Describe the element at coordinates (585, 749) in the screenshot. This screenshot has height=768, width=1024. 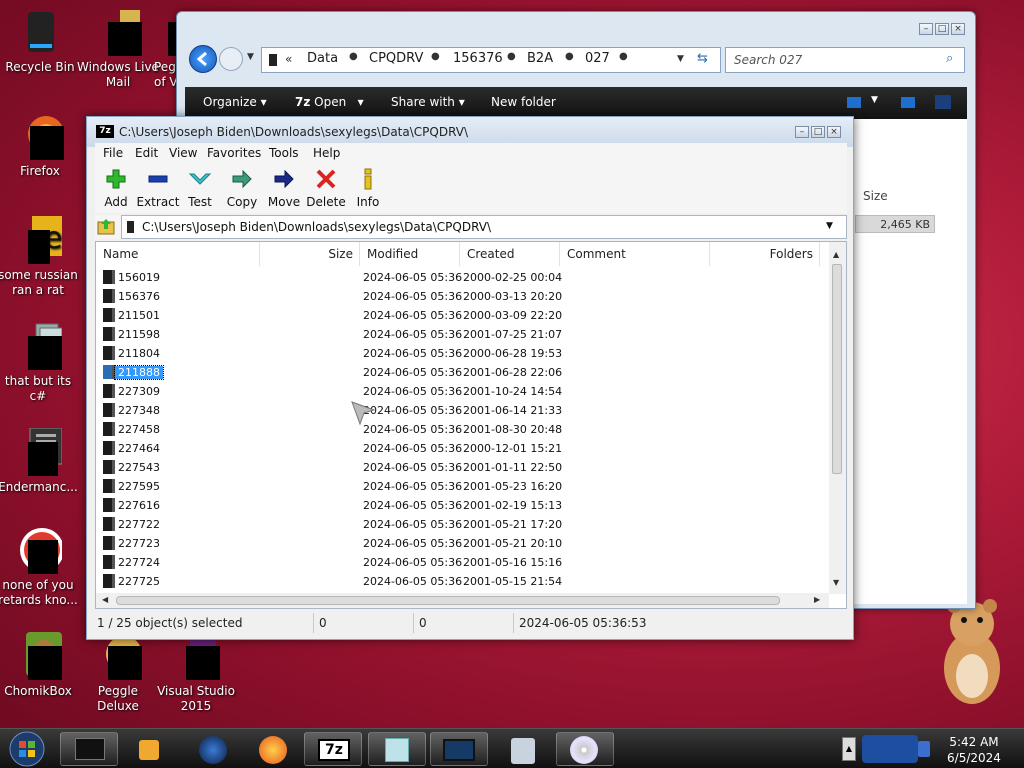
I see `taskbar-item-disc` at that location.